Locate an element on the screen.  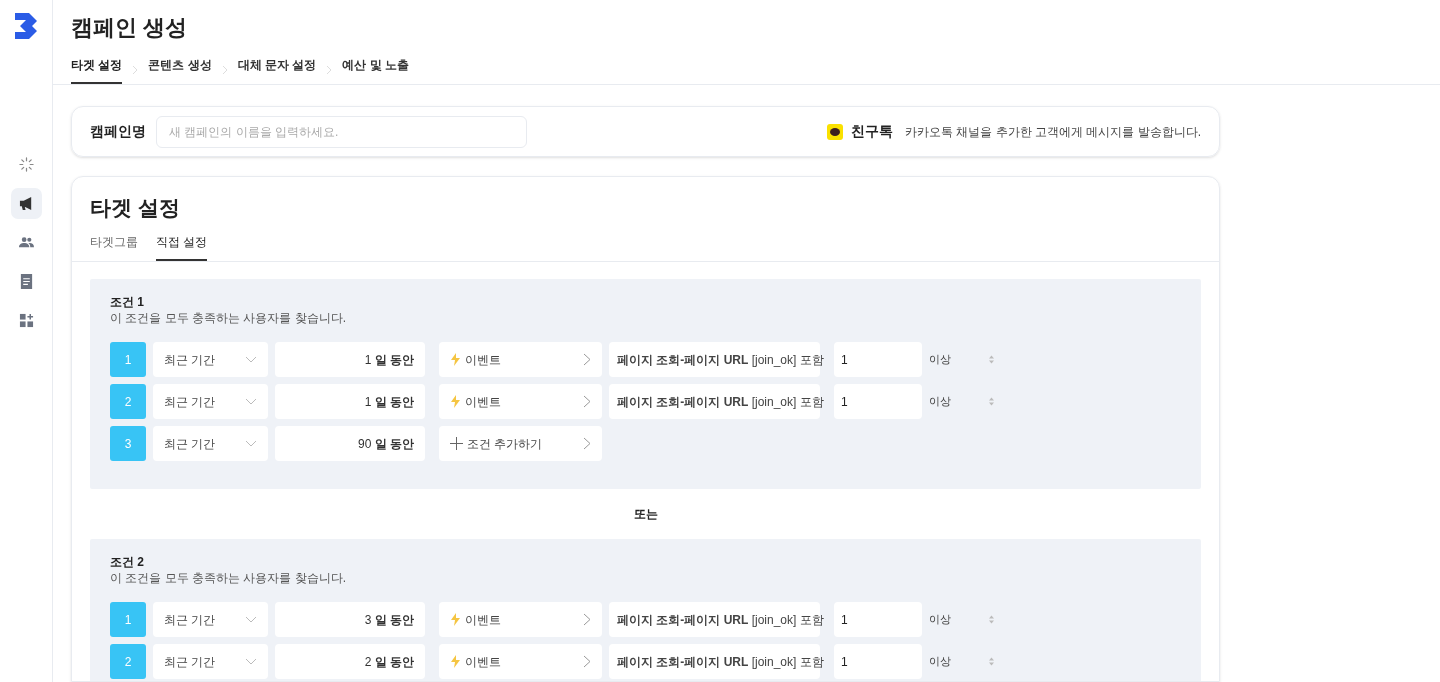
step-tab: 예산 및 노출 is located at coordinates (376, 70).